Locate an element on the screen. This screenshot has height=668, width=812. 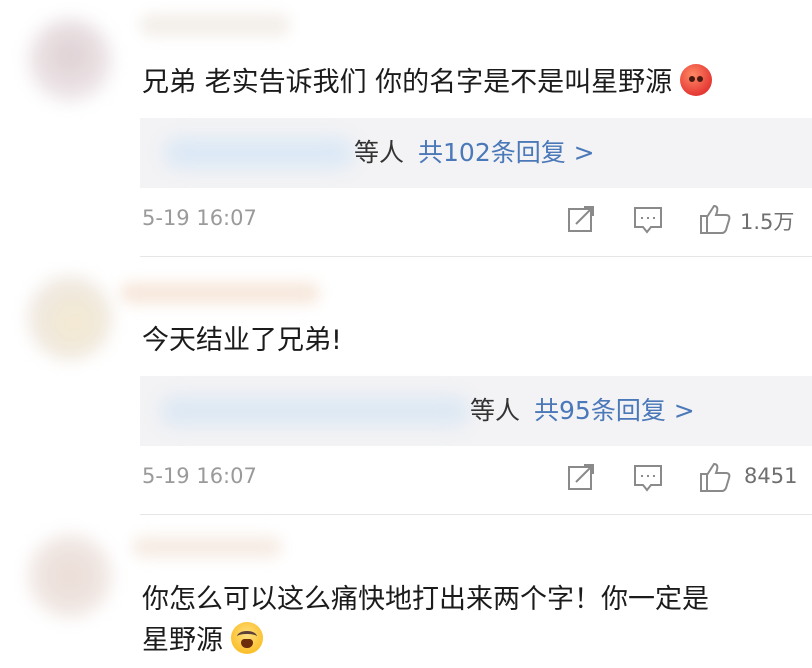
like-count: 8451 is located at coordinates (771, 476).